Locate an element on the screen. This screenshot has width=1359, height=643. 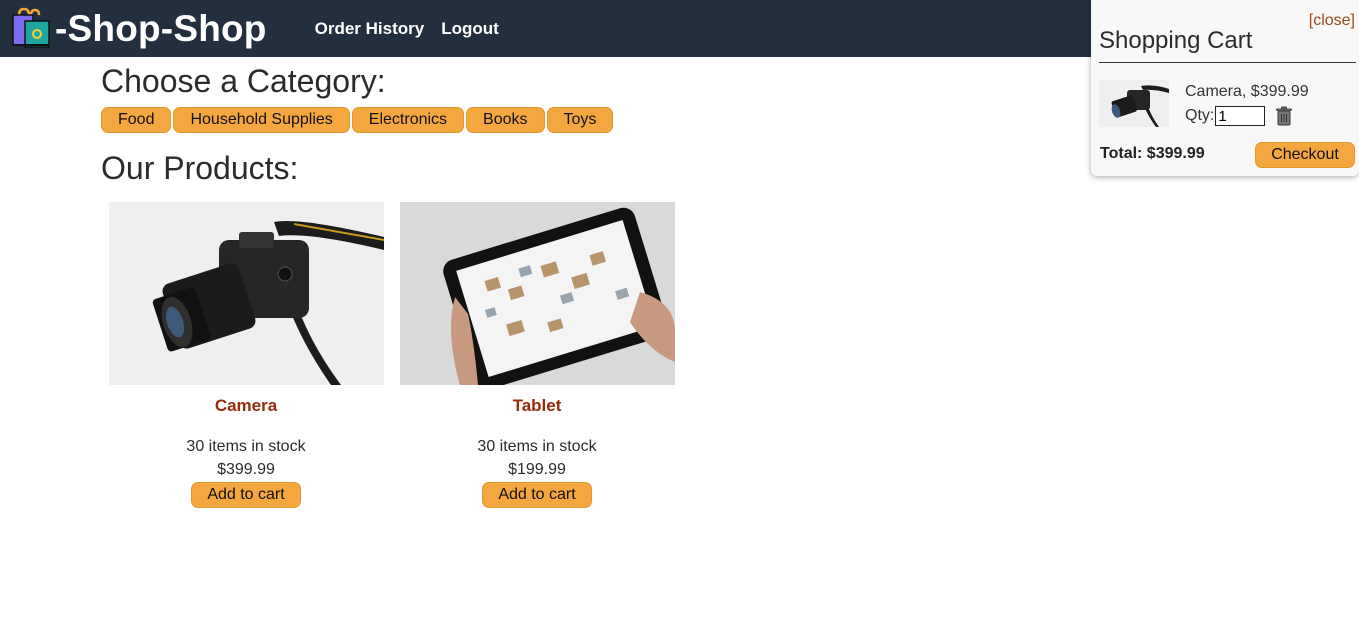
nav-logout: Logout is located at coordinates (470, 29).